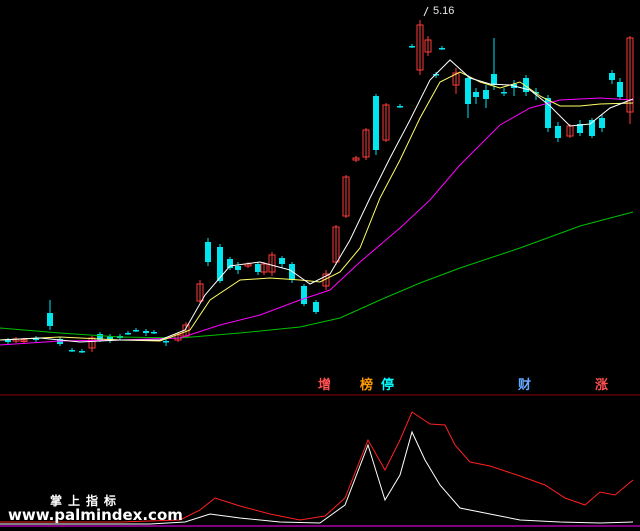 The width and height of the screenshot is (640, 531). Describe the element at coordinates (444, 11) in the screenshot. I see `high-price-label: 5.16` at that location.